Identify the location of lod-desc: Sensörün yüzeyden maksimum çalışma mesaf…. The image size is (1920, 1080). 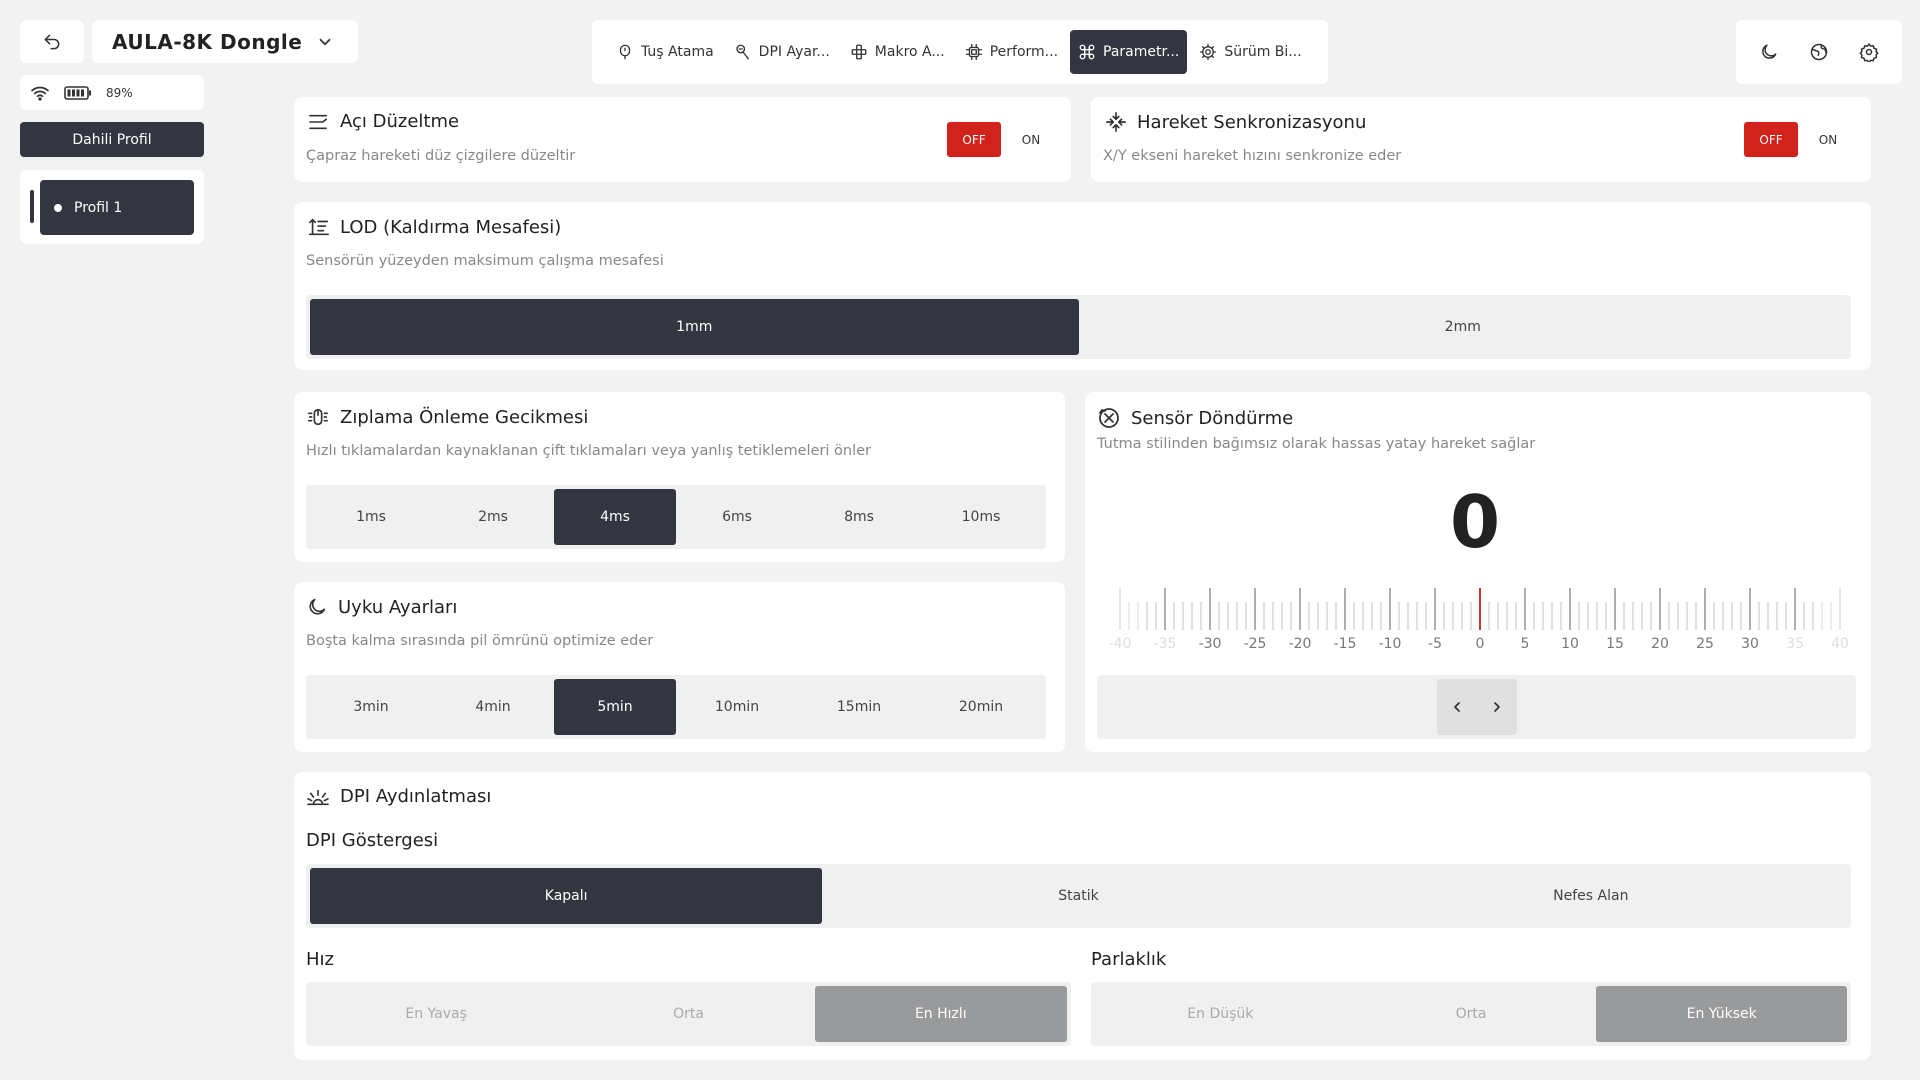
(485, 261).